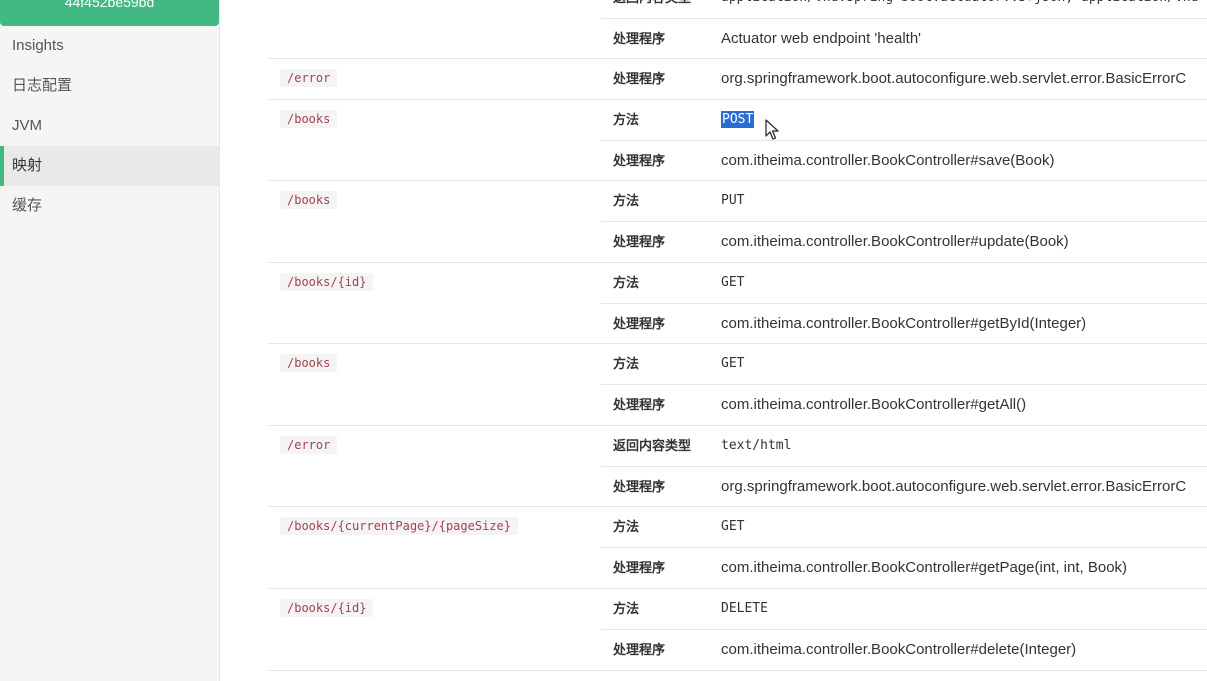  What do you see at coordinates (744, 608) in the screenshot?
I see `row-value: DELETE` at bounding box center [744, 608].